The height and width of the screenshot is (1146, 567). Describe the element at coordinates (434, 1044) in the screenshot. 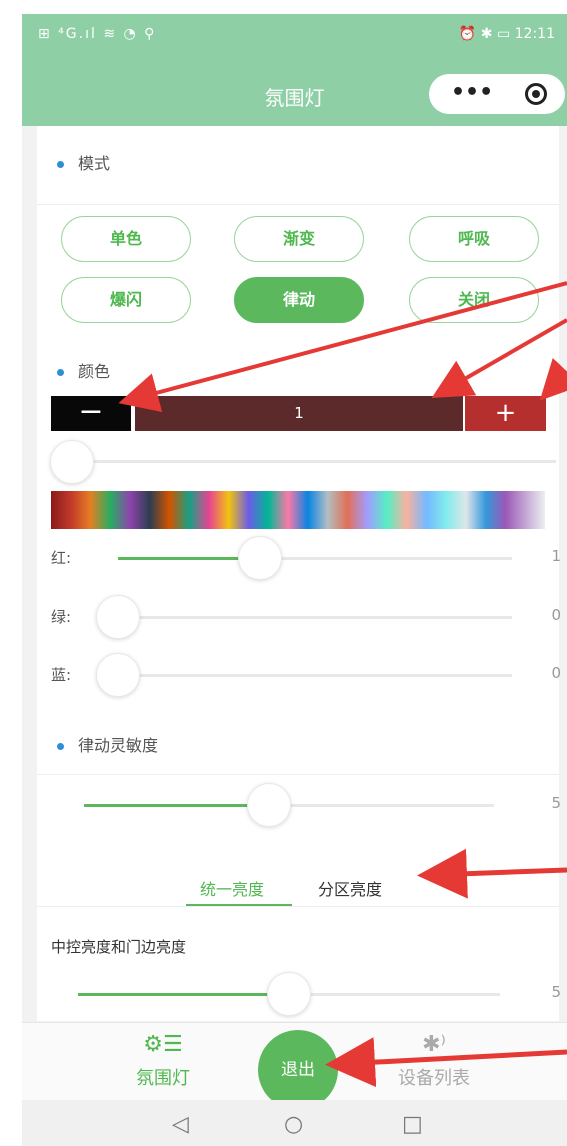

I see `bluetooth-icon: ✱⁾` at that location.